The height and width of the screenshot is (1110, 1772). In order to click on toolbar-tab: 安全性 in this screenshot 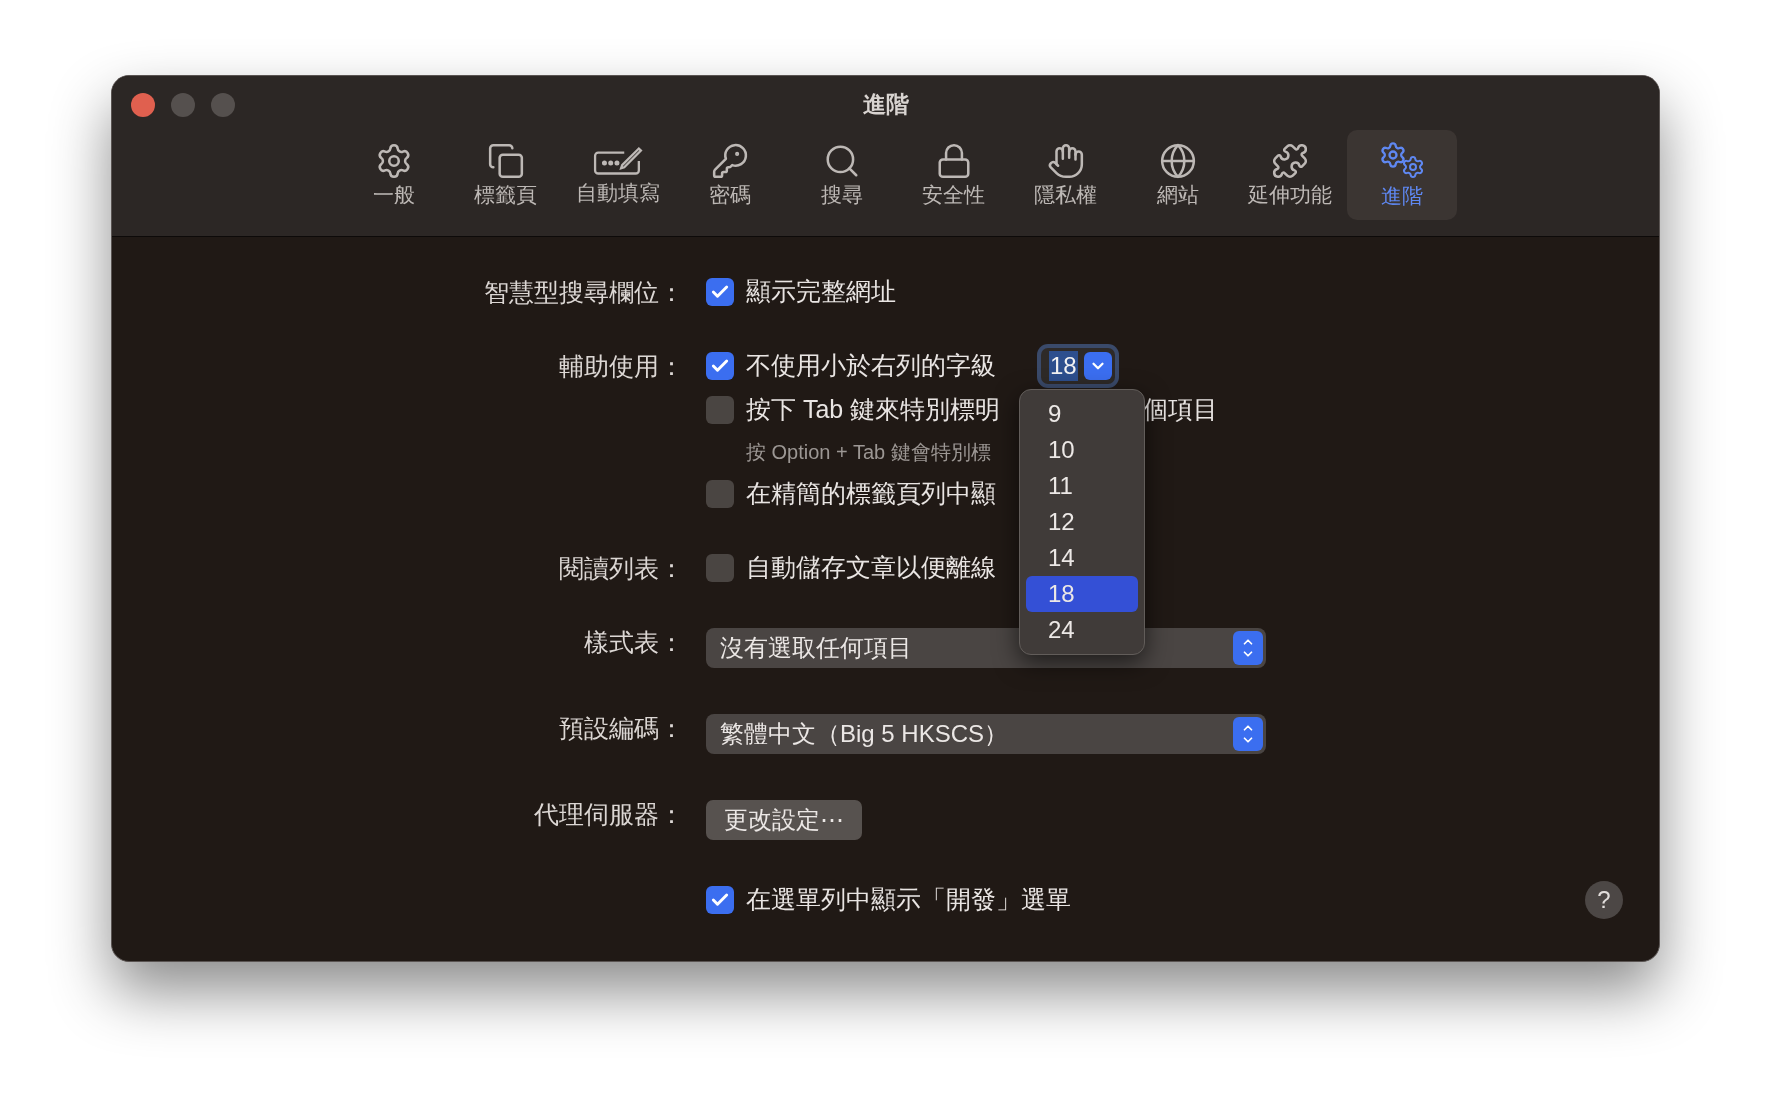, I will do `click(953, 175)`.